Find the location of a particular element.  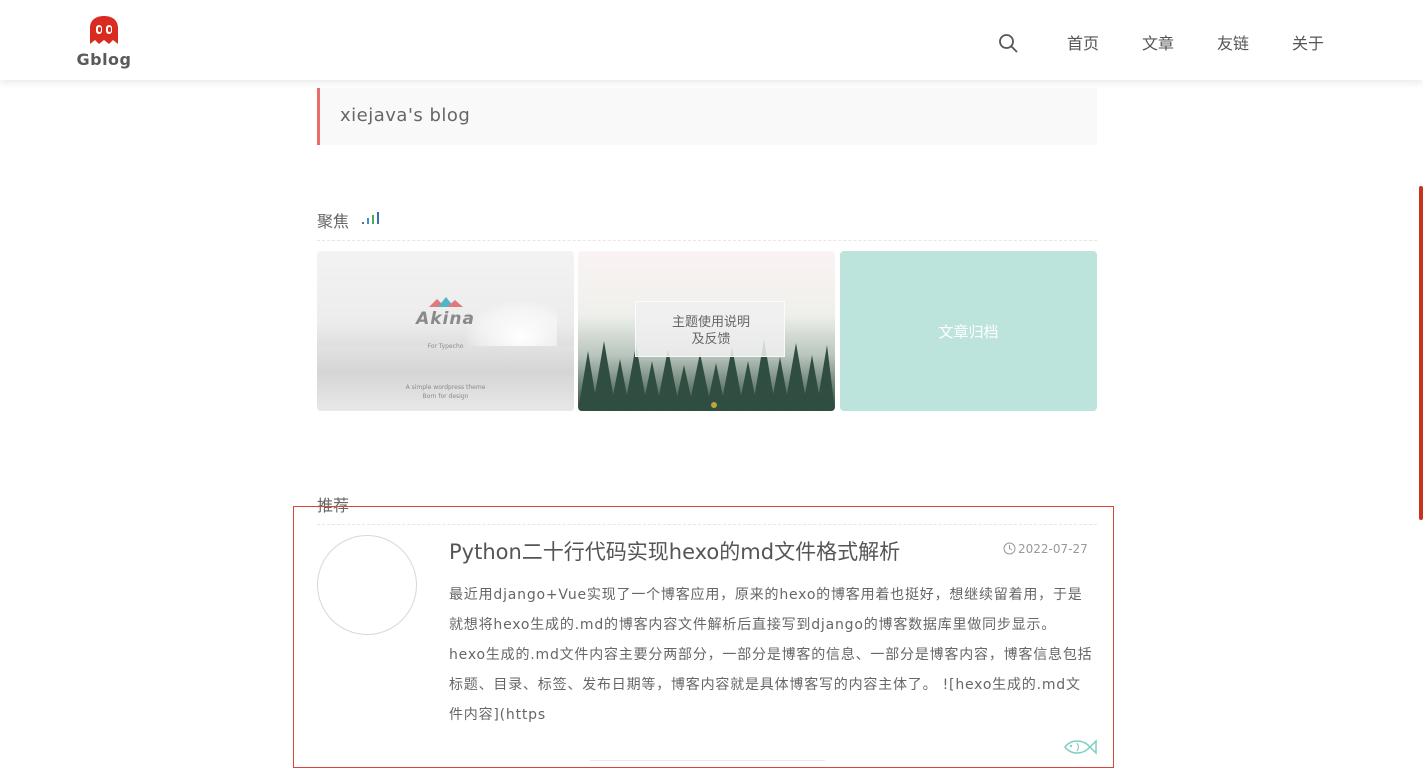

ghost-logo-icon is located at coordinates (104, 30).